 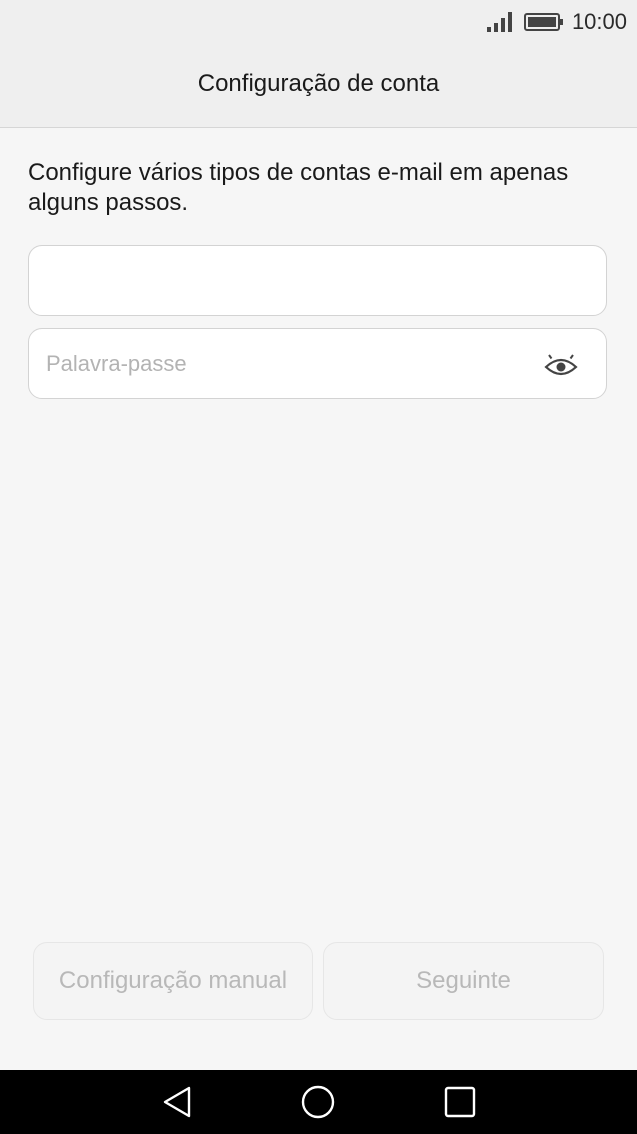 I want to click on navigation-bar, so click(x=318, y=1102).